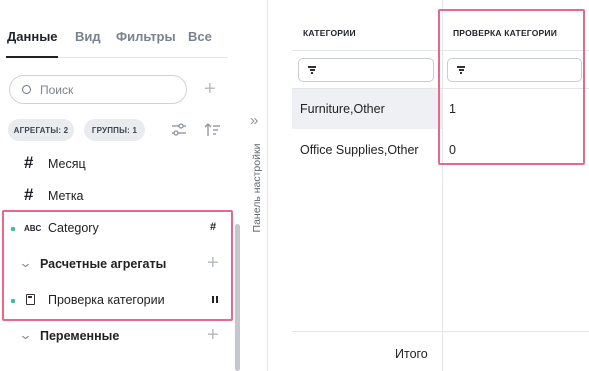 This screenshot has height=371, width=589. Describe the element at coordinates (411, 354) in the screenshot. I see `total-label: Итого` at that location.